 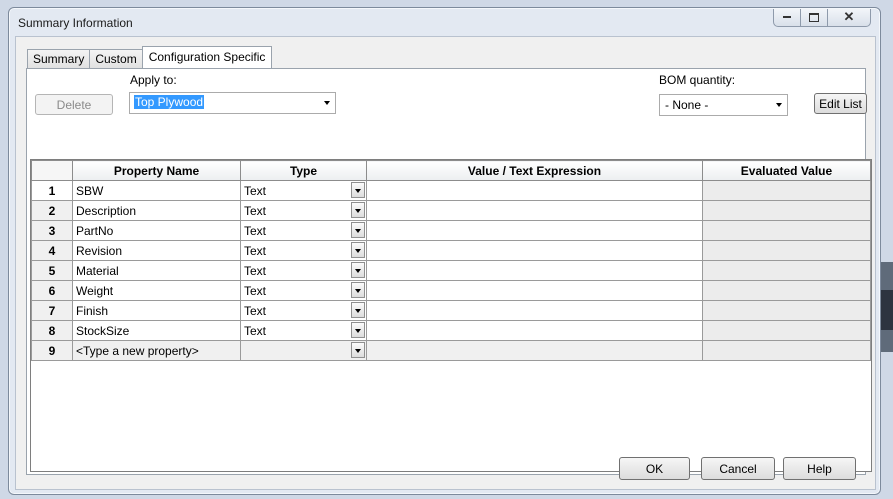 What do you see at coordinates (52, 290) in the screenshot?
I see `row-number: 6` at bounding box center [52, 290].